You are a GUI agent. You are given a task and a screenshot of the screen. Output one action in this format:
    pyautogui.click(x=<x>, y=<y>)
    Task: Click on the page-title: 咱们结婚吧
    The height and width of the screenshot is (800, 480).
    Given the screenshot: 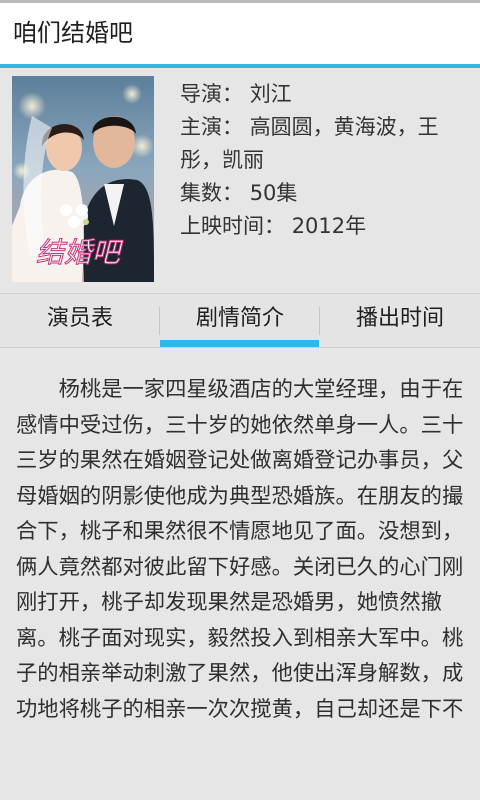 What is the action you would take?
    pyautogui.click(x=73, y=33)
    